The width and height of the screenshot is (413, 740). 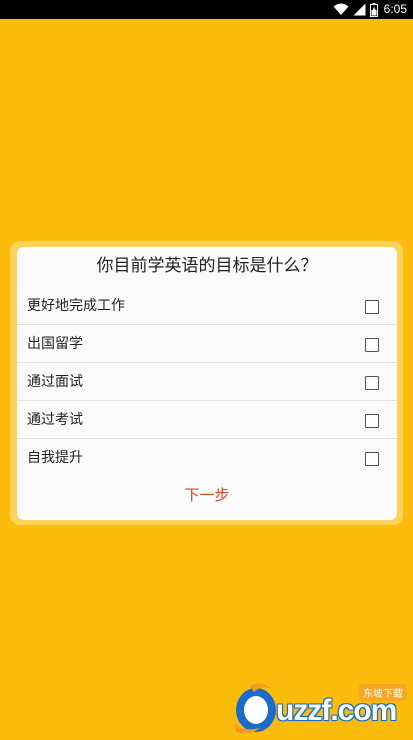 I want to click on option-label: 通过考试, so click(x=55, y=420).